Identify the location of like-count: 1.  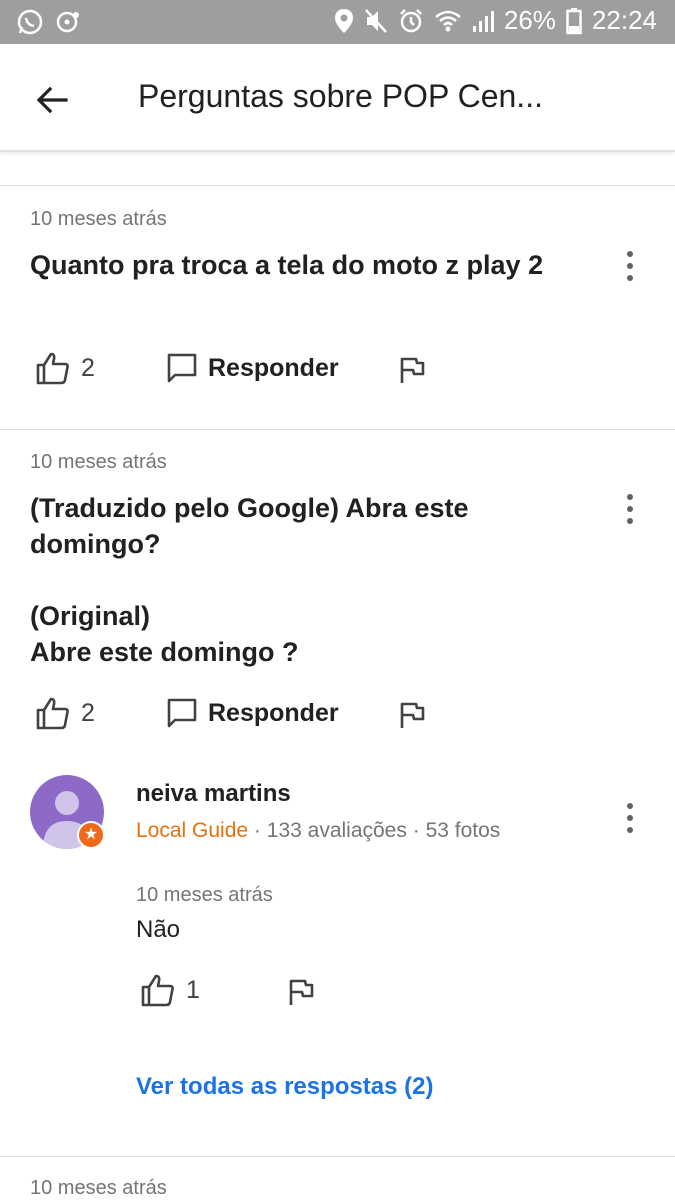
(193, 989).